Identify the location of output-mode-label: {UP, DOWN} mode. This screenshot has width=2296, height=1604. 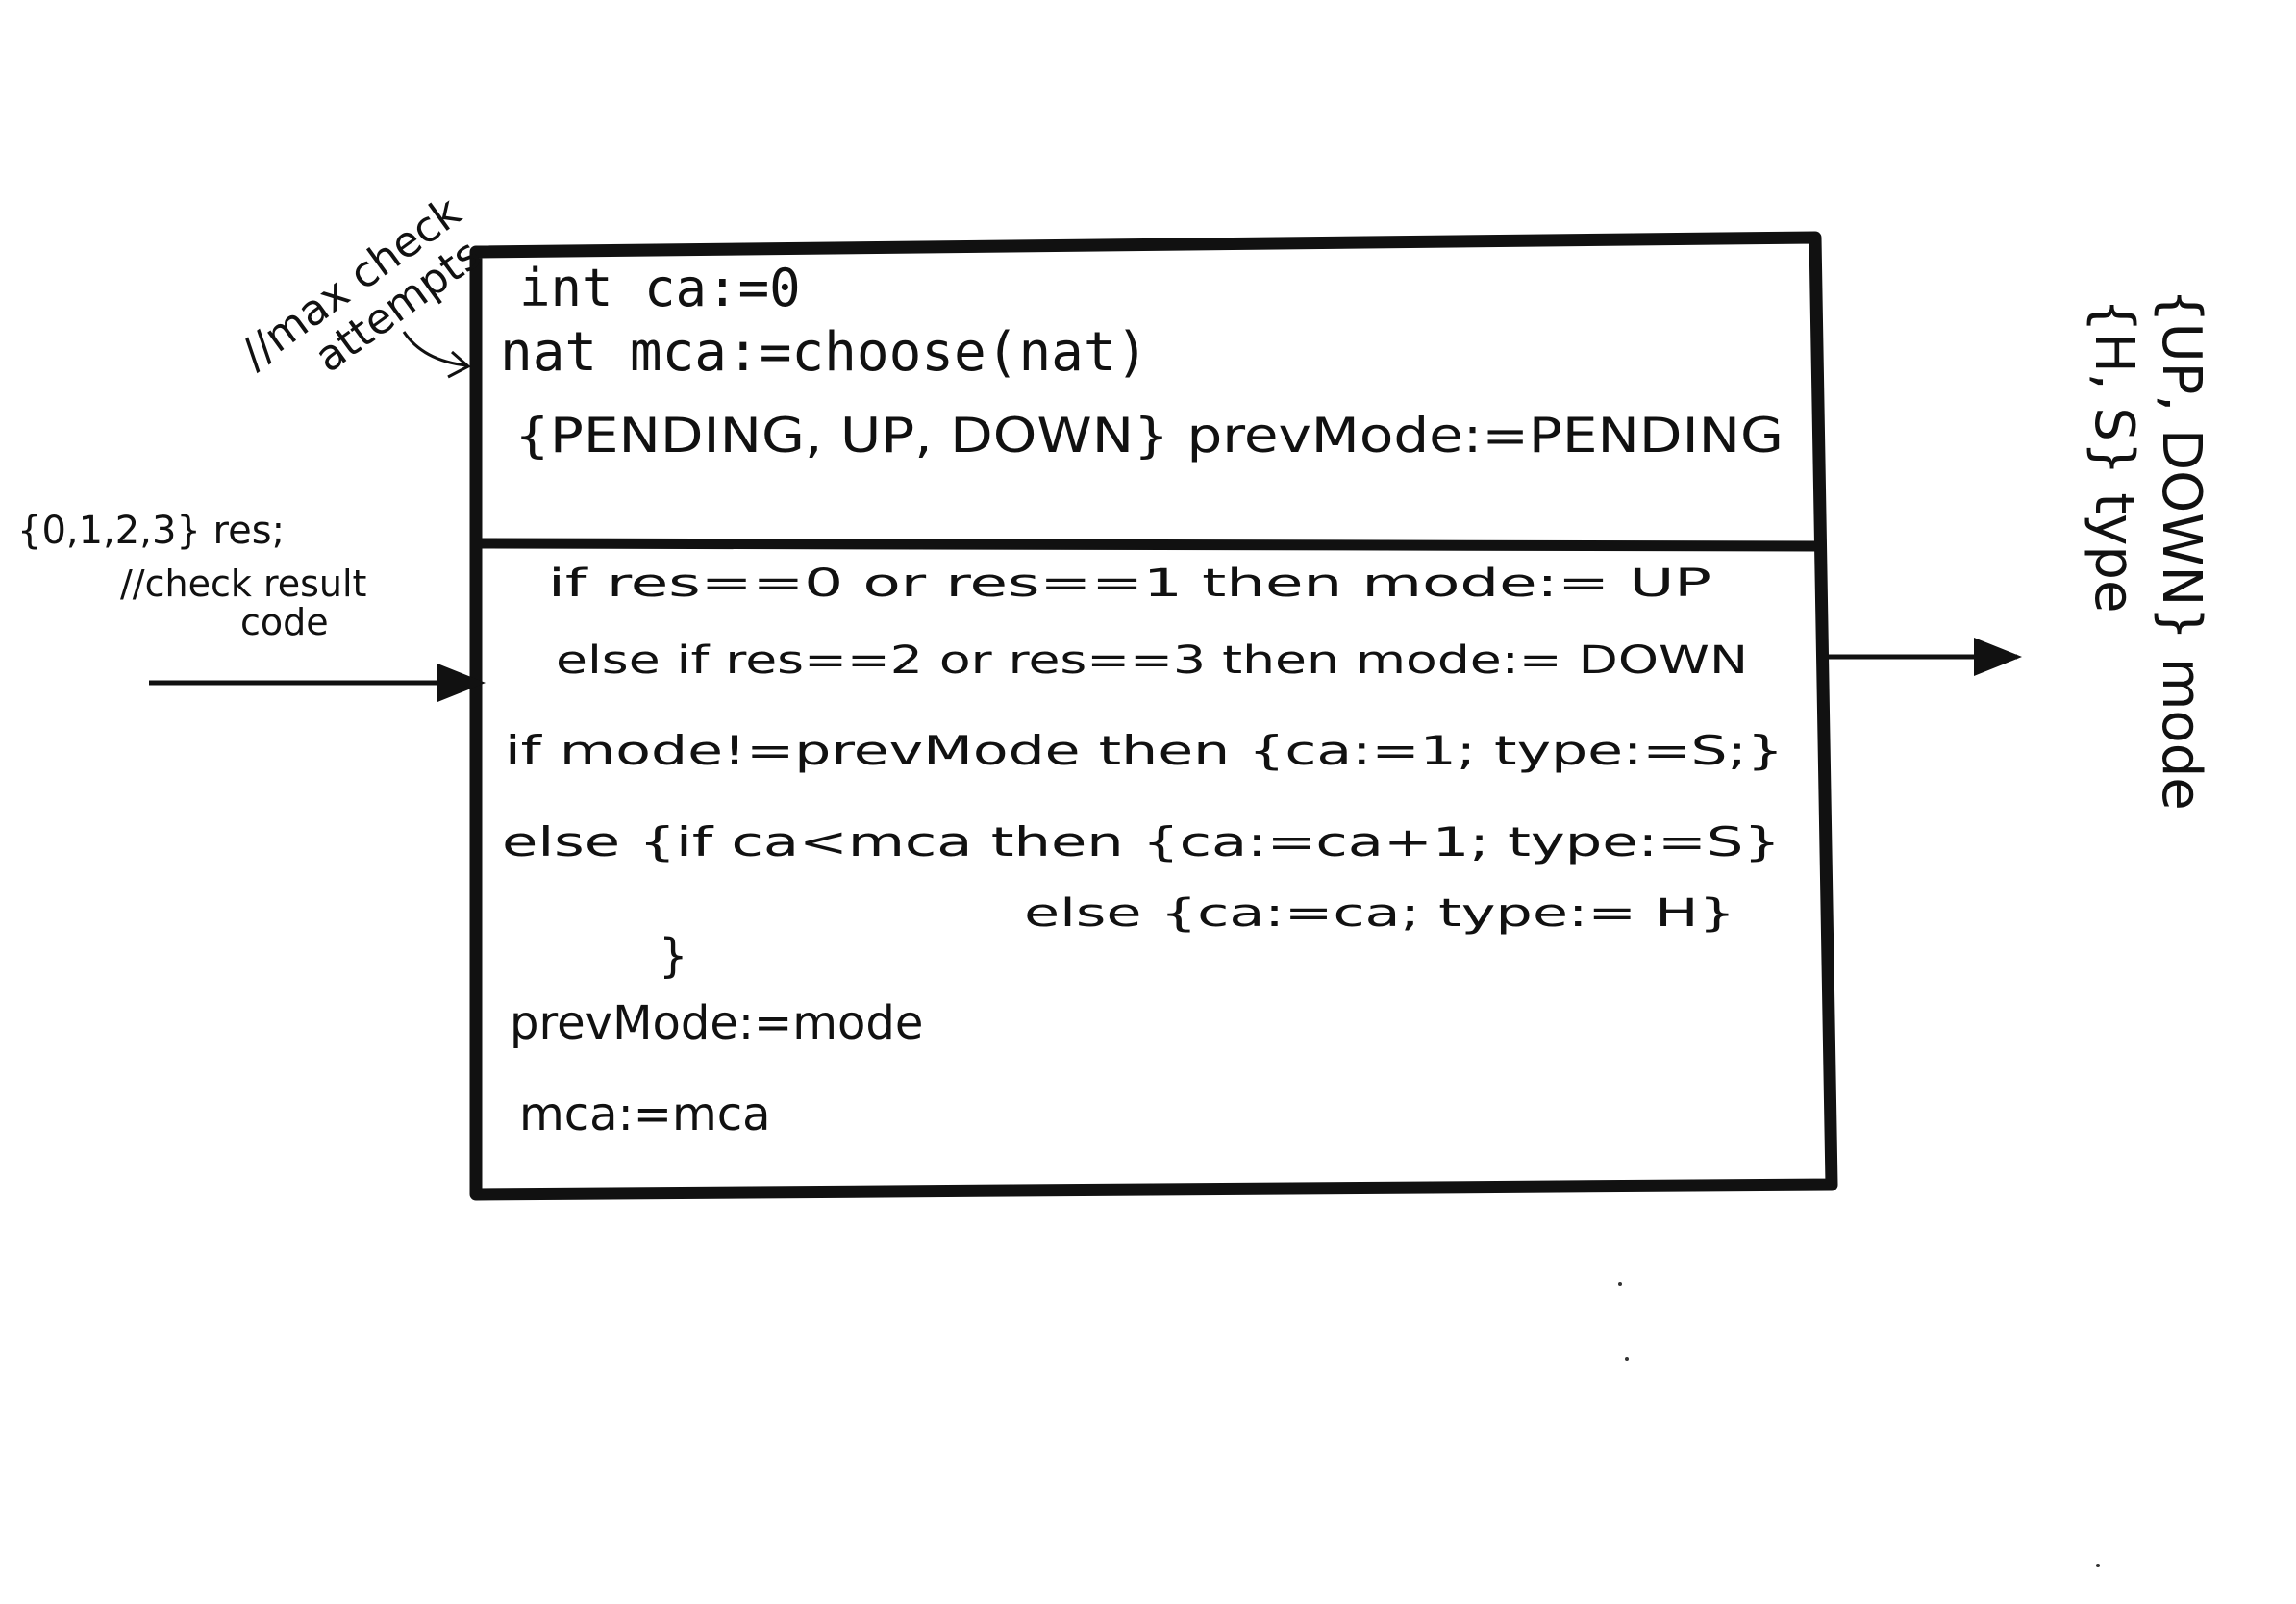
(2181, 549).